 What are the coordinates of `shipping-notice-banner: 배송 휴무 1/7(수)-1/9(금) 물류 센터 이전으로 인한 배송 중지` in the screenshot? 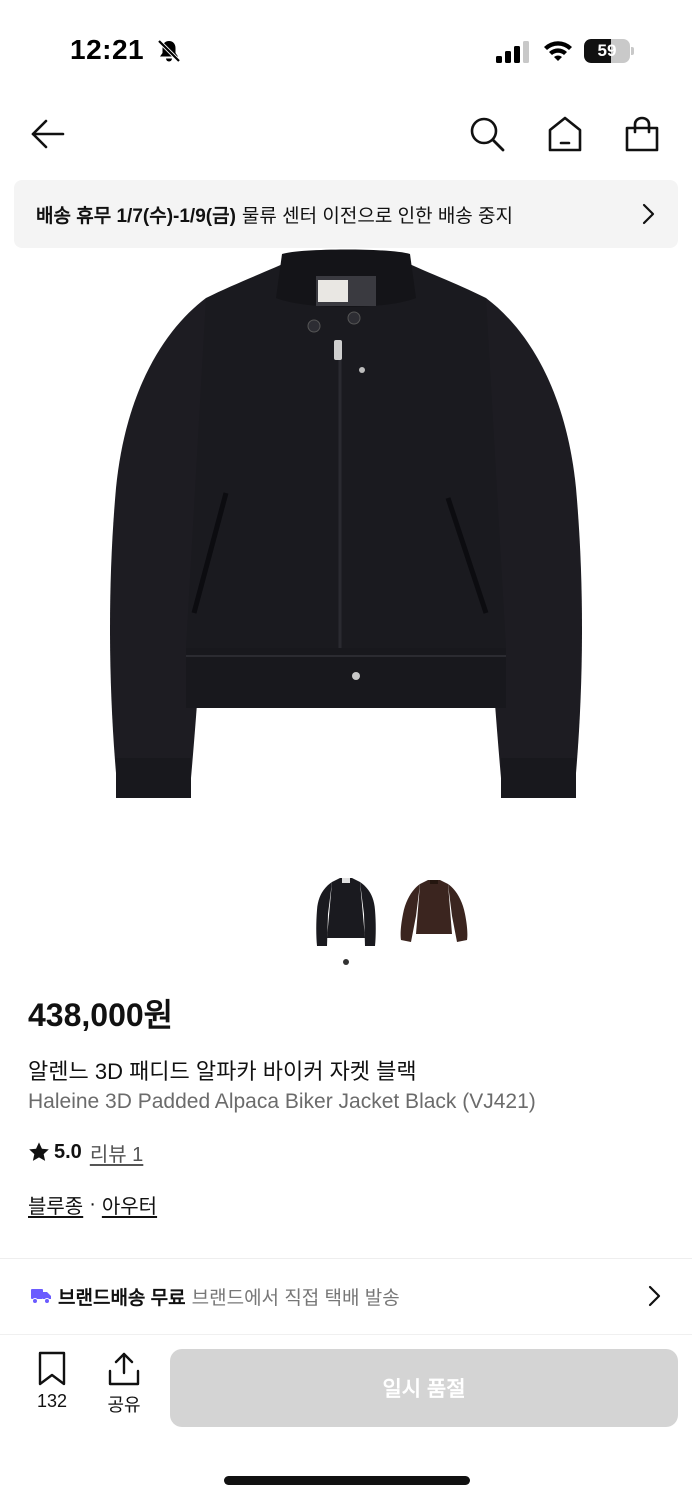 It's located at (346, 214).